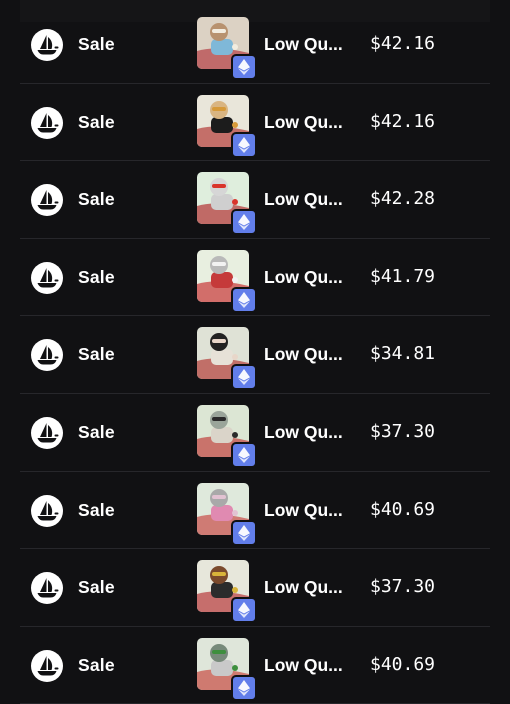 The width and height of the screenshot is (510, 704). Describe the element at coordinates (403, 199) in the screenshot. I see `price-value: $42.28` at that location.